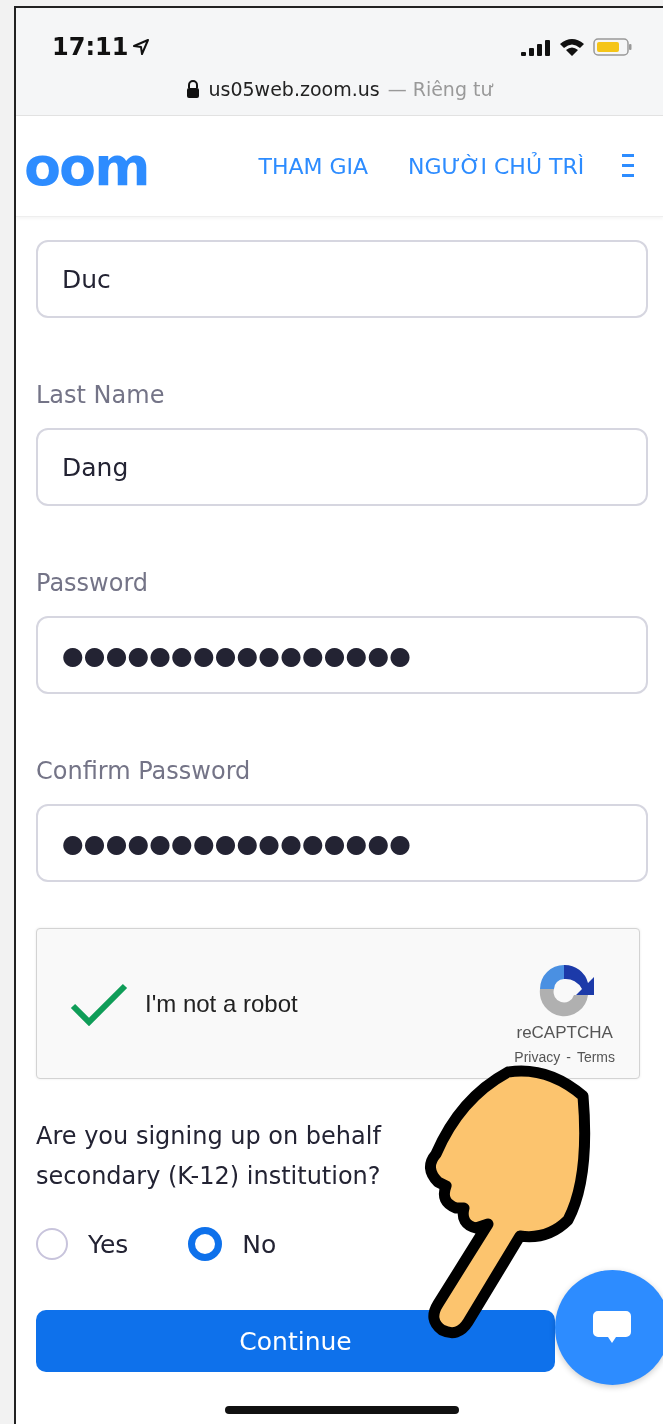  I want to click on question-text: secondary (K-12) institution?, so click(209, 1176).